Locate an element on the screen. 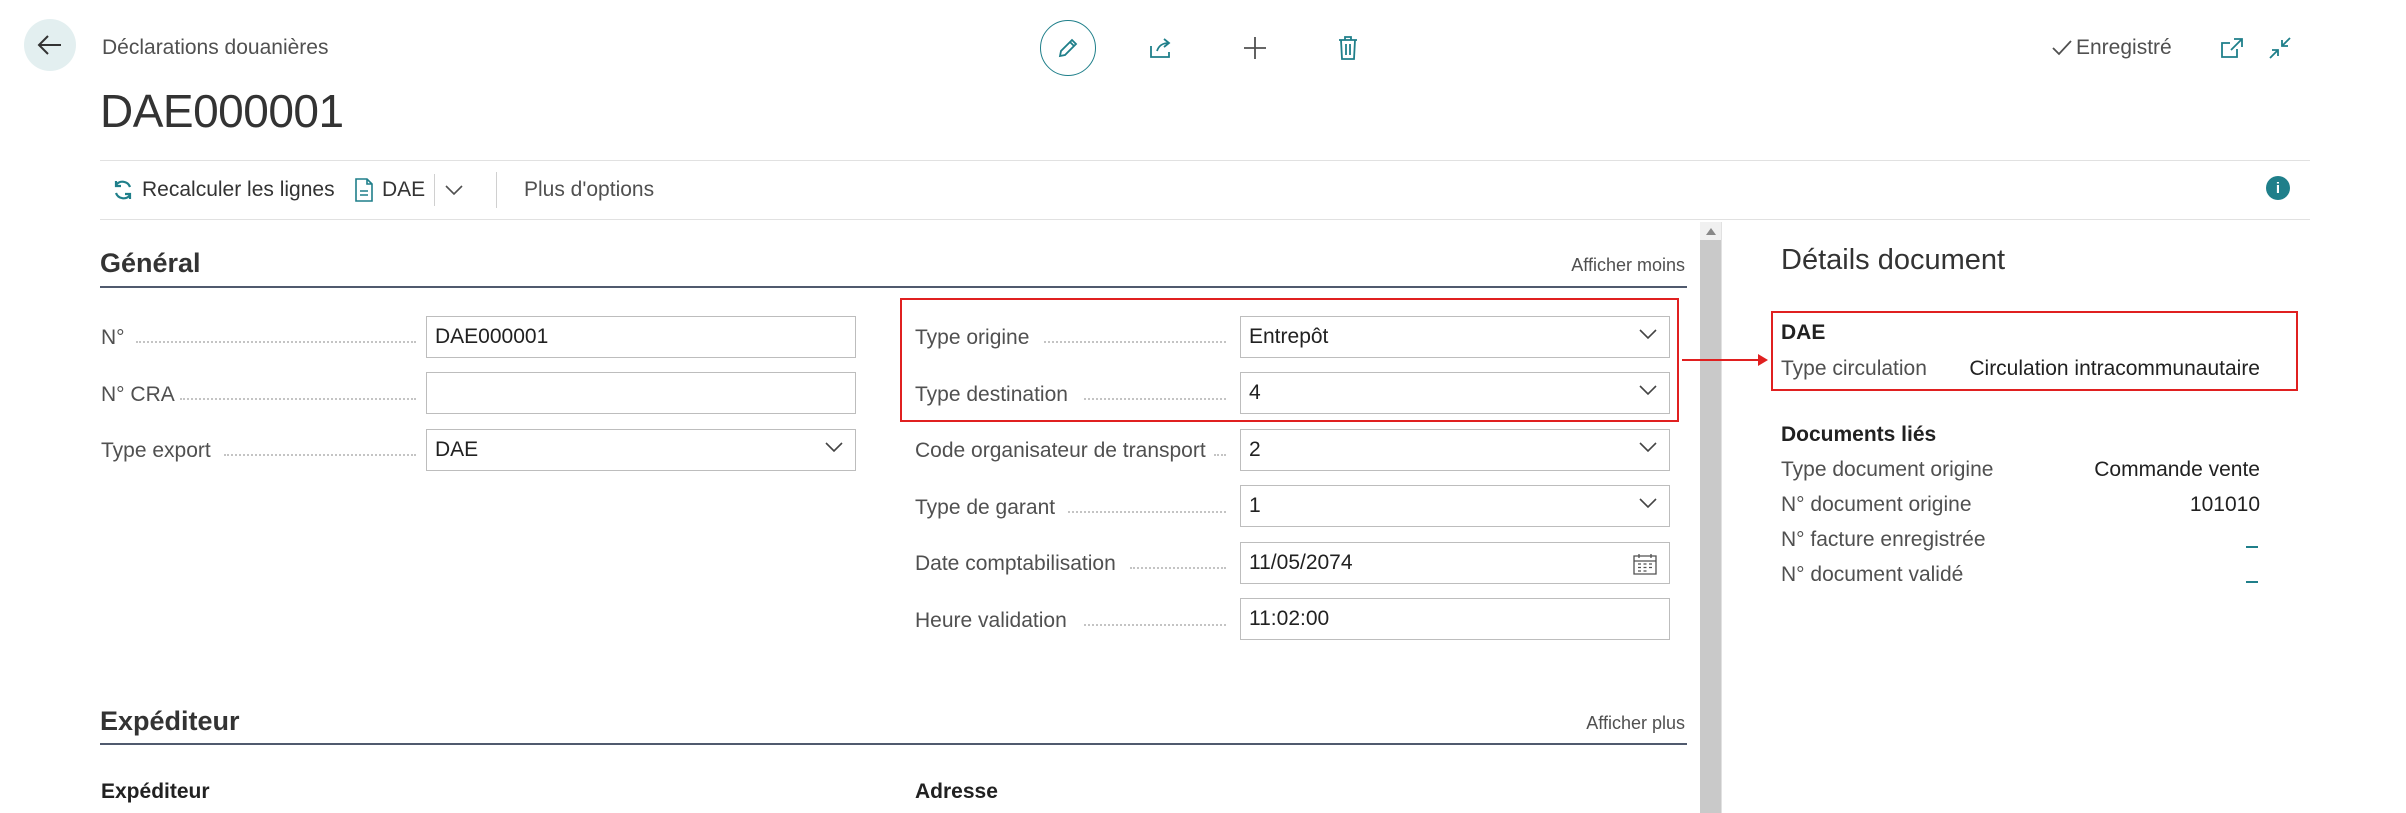 The height and width of the screenshot is (813, 2406). trash-icon is located at coordinates (1348, 48).